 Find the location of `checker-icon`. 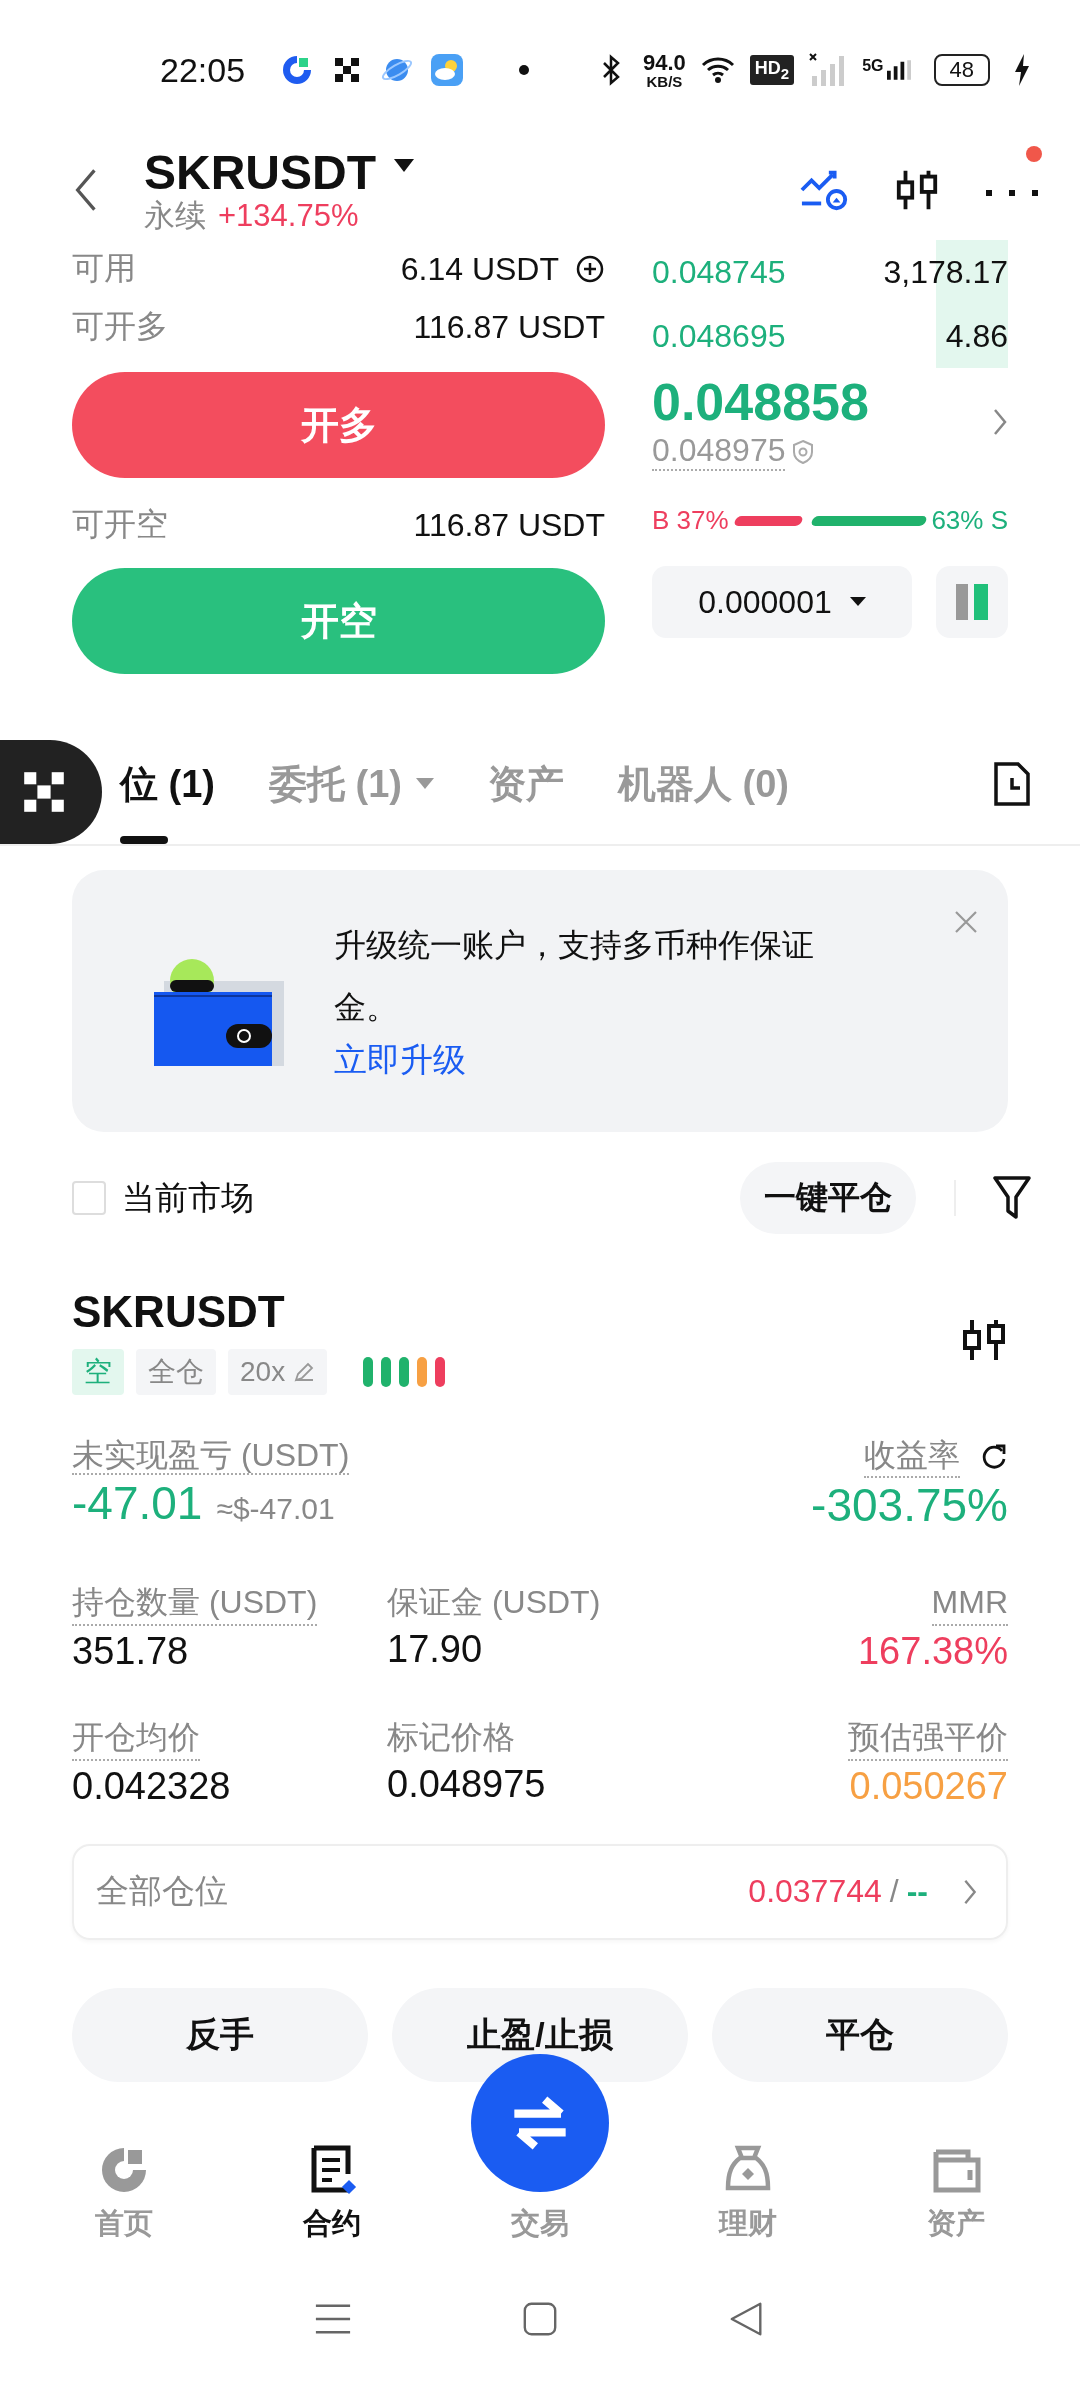

checker-icon is located at coordinates (44, 792).